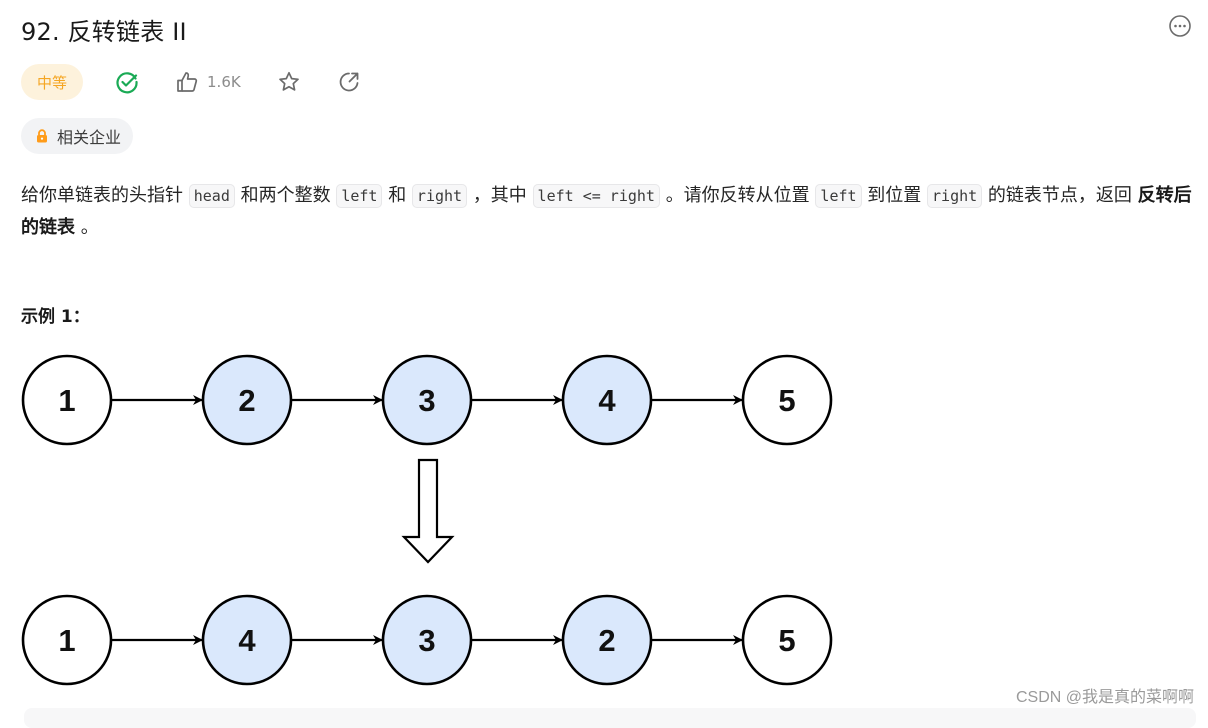 The width and height of the screenshot is (1208, 728). I want to click on example-code-block, so click(610, 718).